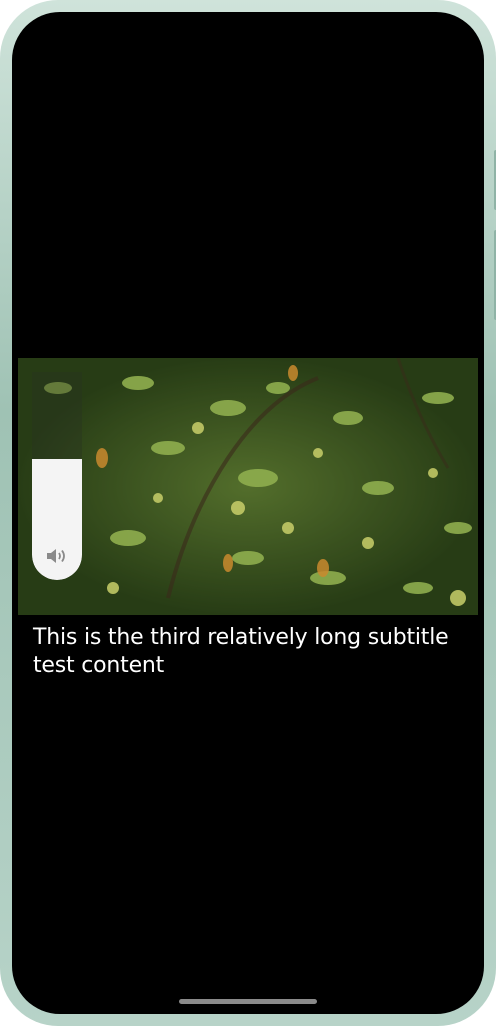 This screenshot has width=496, height=1026. Describe the element at coordinates (248, 1001) in the screenshot. I see `home-indicator` at that location.